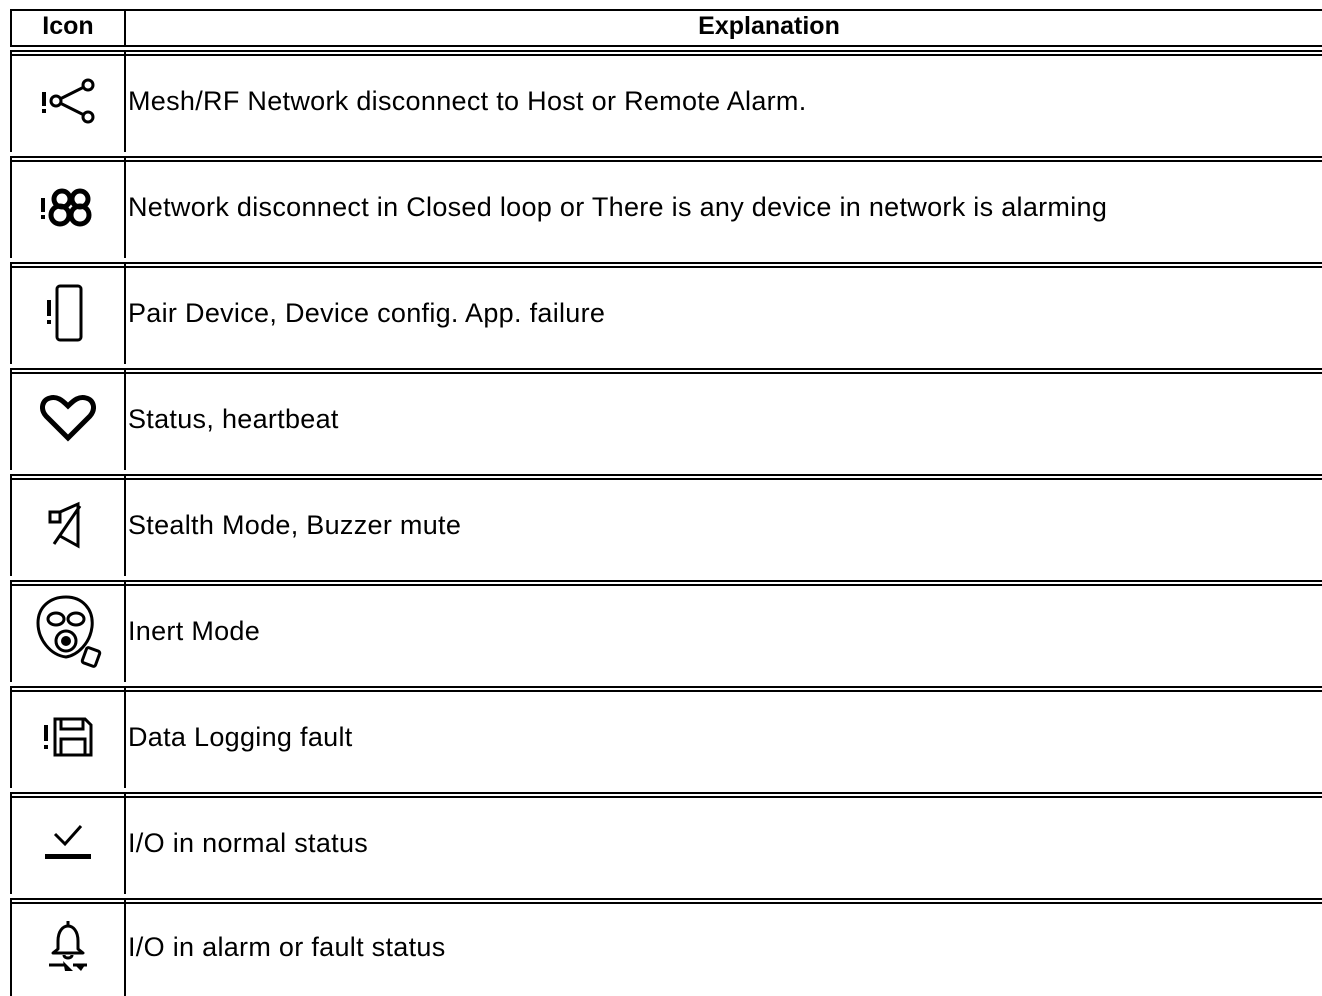 The height and width of the screenshot is (996, 1322). I want to click on gas-mask-icon, so click(68, 631).